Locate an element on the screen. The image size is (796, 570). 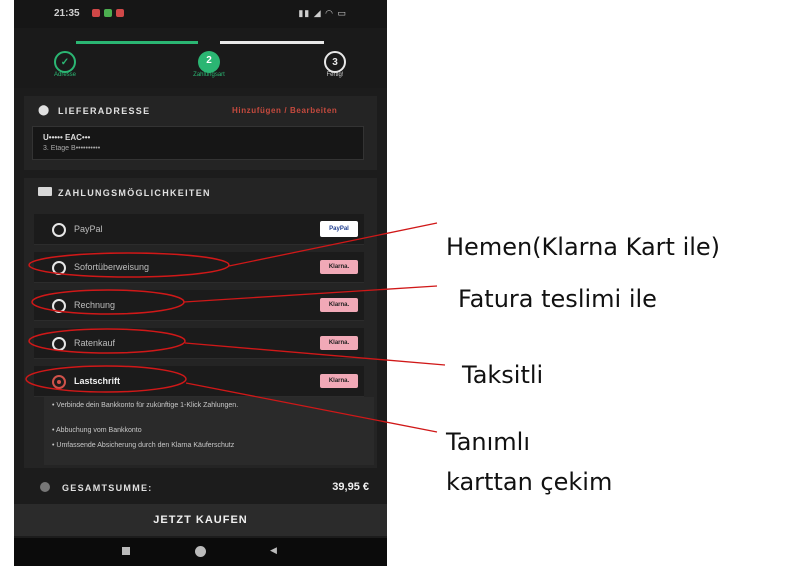
annotation-ratenkauf: Taksitli is located at coordinates (503, 375).